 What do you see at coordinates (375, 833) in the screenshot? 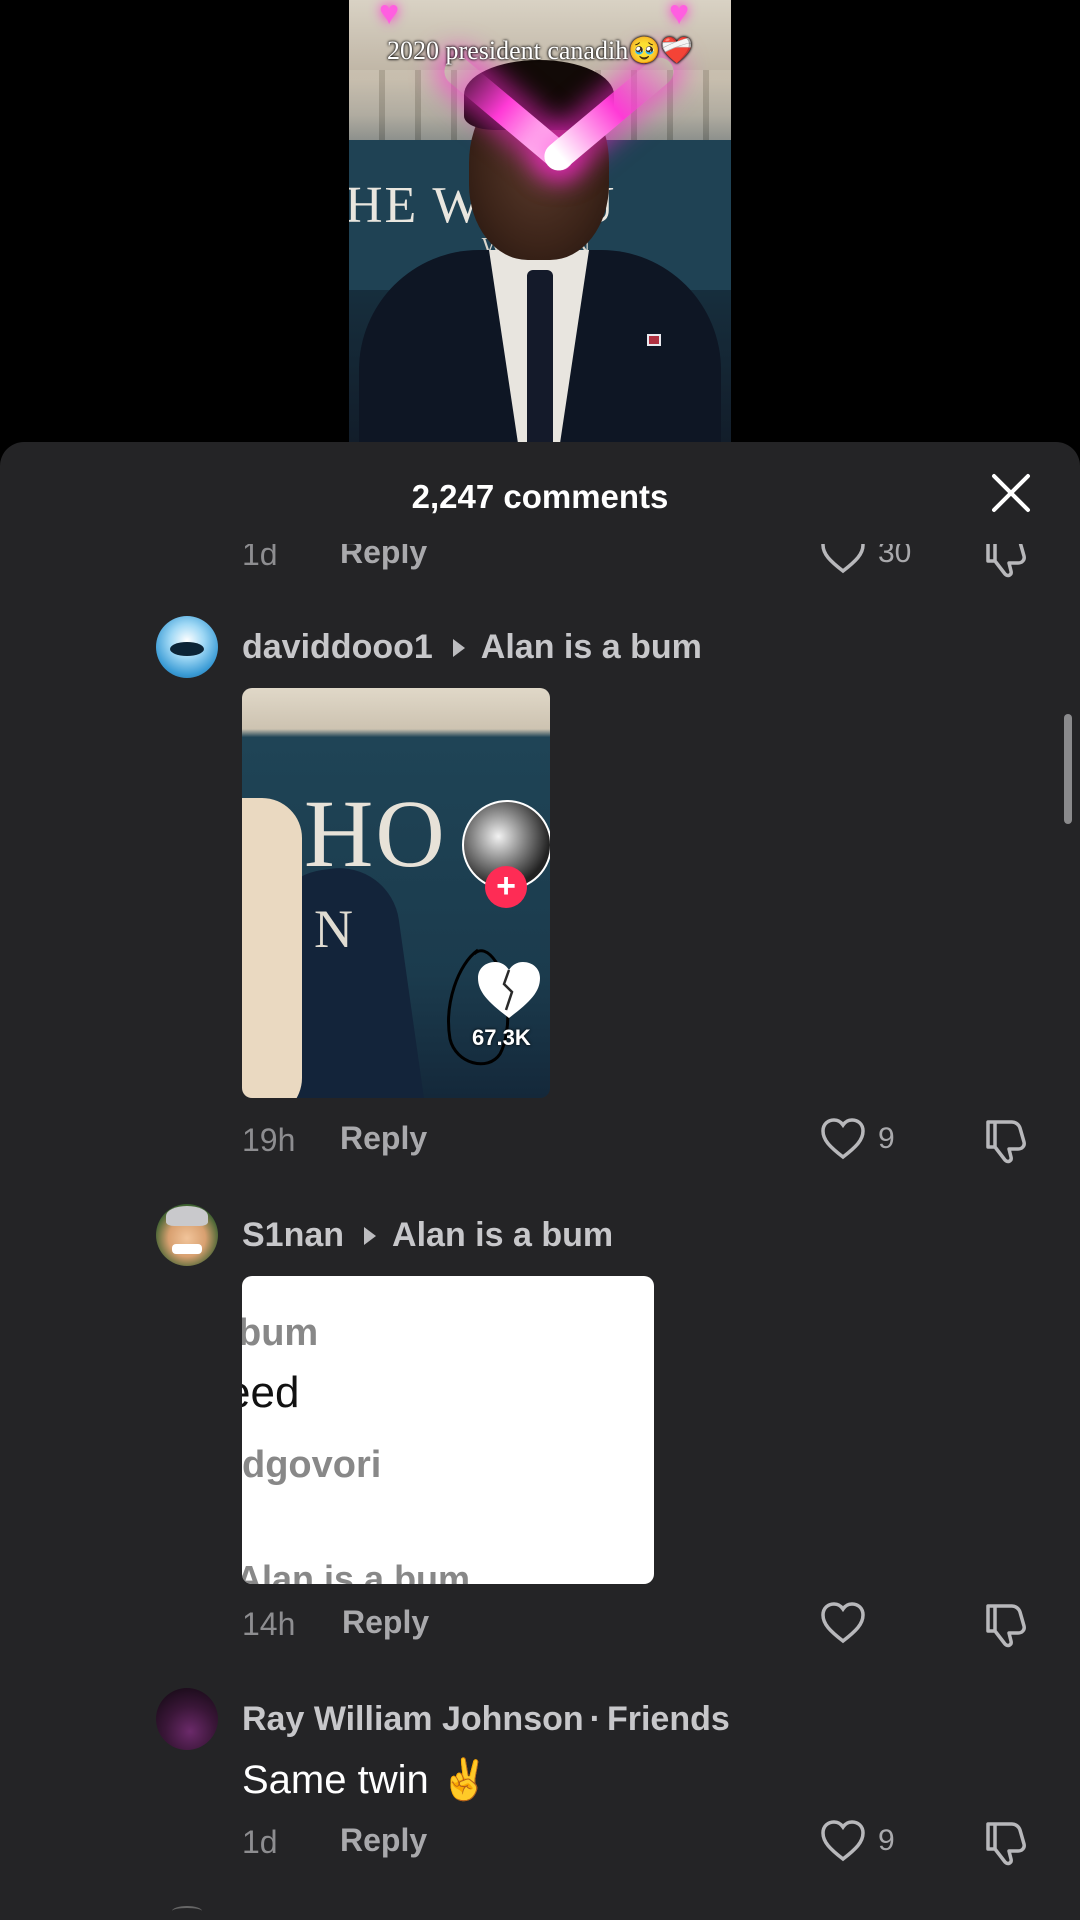
I see `attachment-sign-text: HO` at bounding box center [375, 833].